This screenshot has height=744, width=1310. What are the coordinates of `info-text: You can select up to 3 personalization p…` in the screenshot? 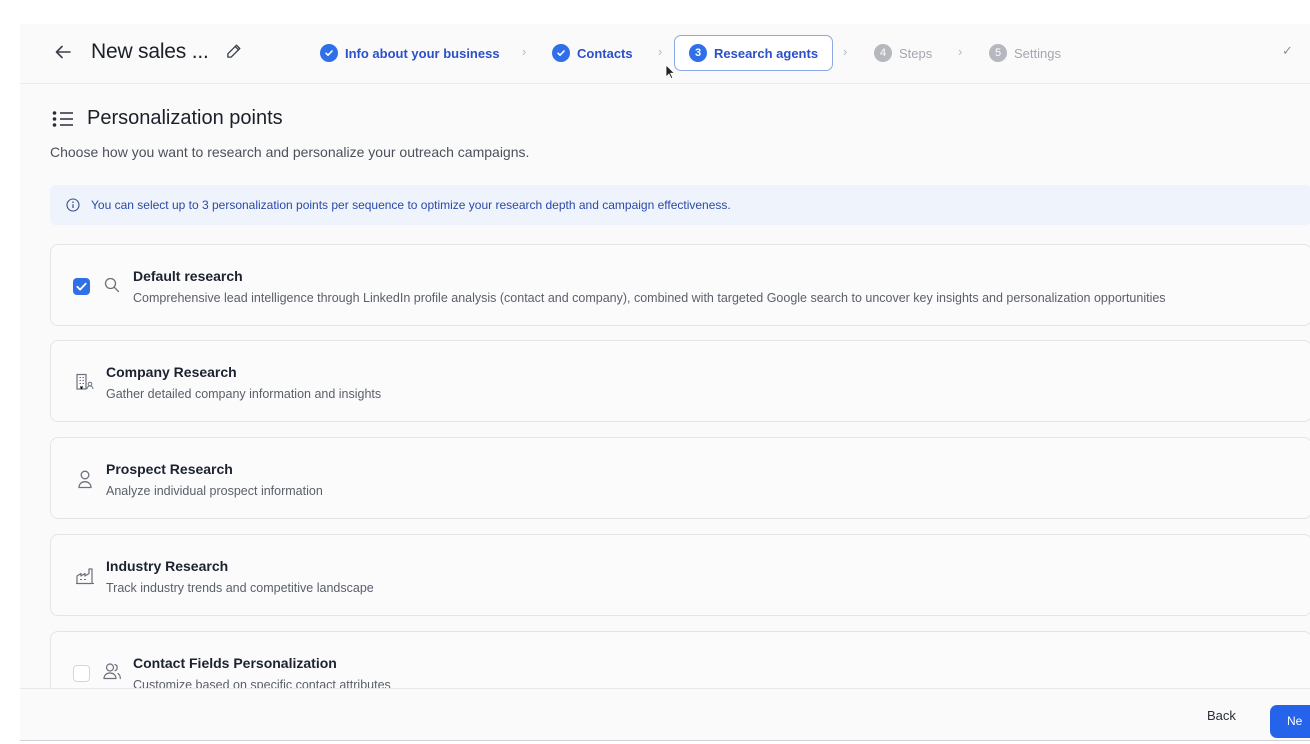 It's located at (411, 205).